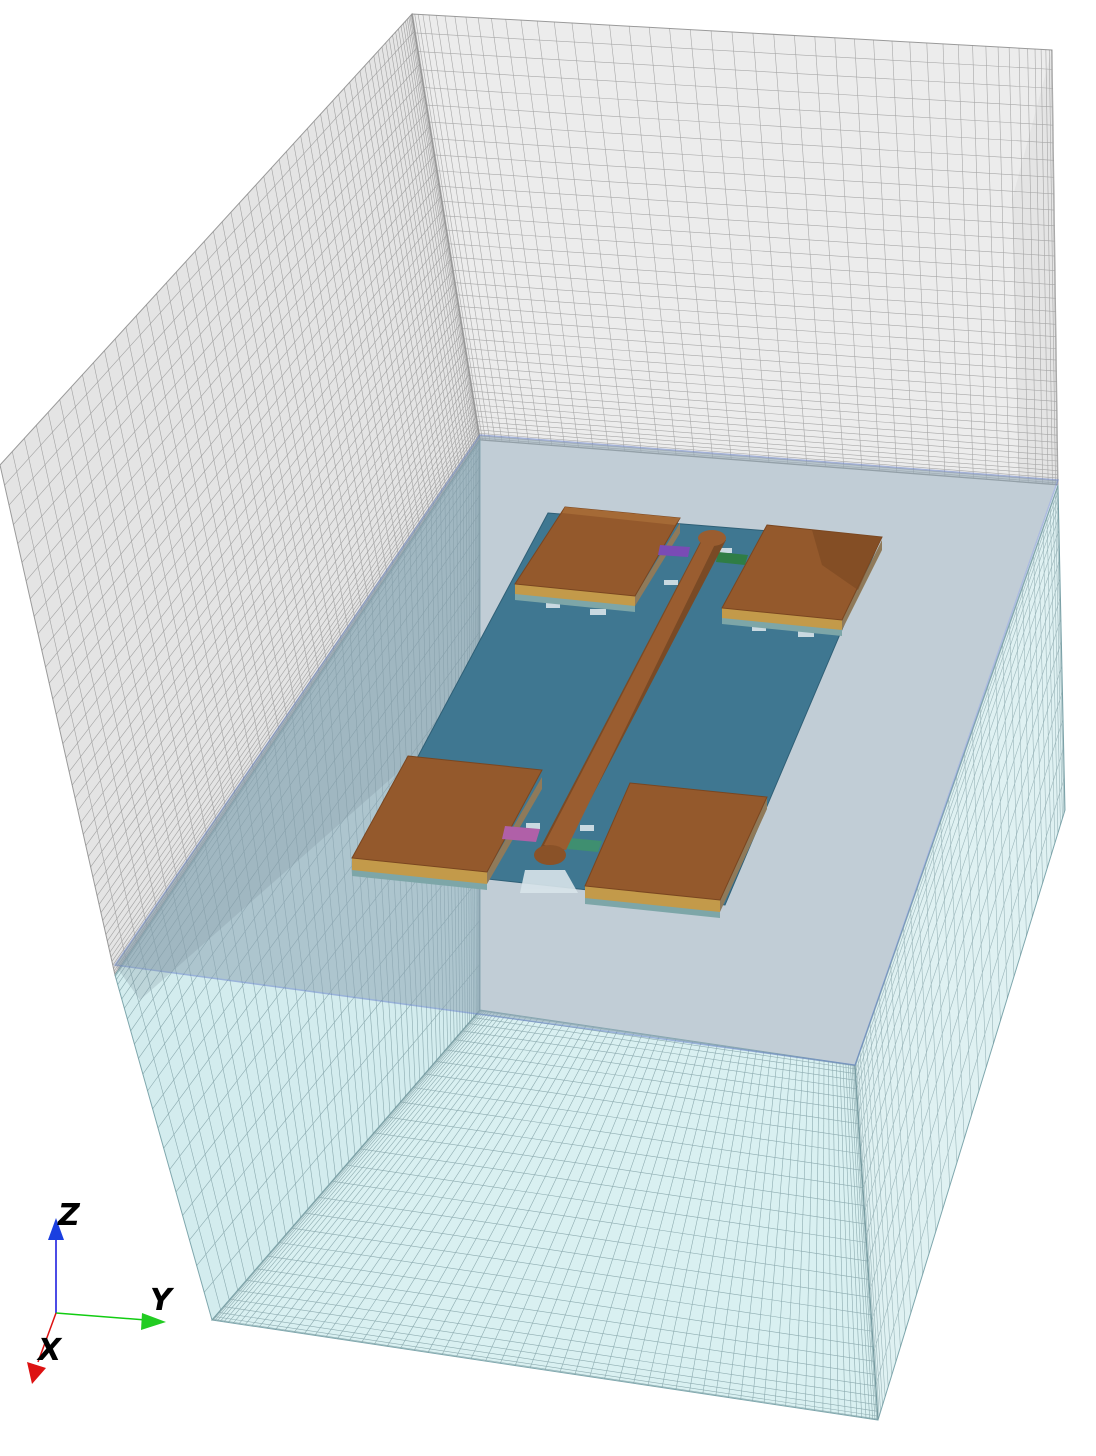 This screenshot has width=1096, height=1456. What do you see at coordinates (712, 538) in the screenshot?
I see `strip-end-top` at bounding box center [712, 538].